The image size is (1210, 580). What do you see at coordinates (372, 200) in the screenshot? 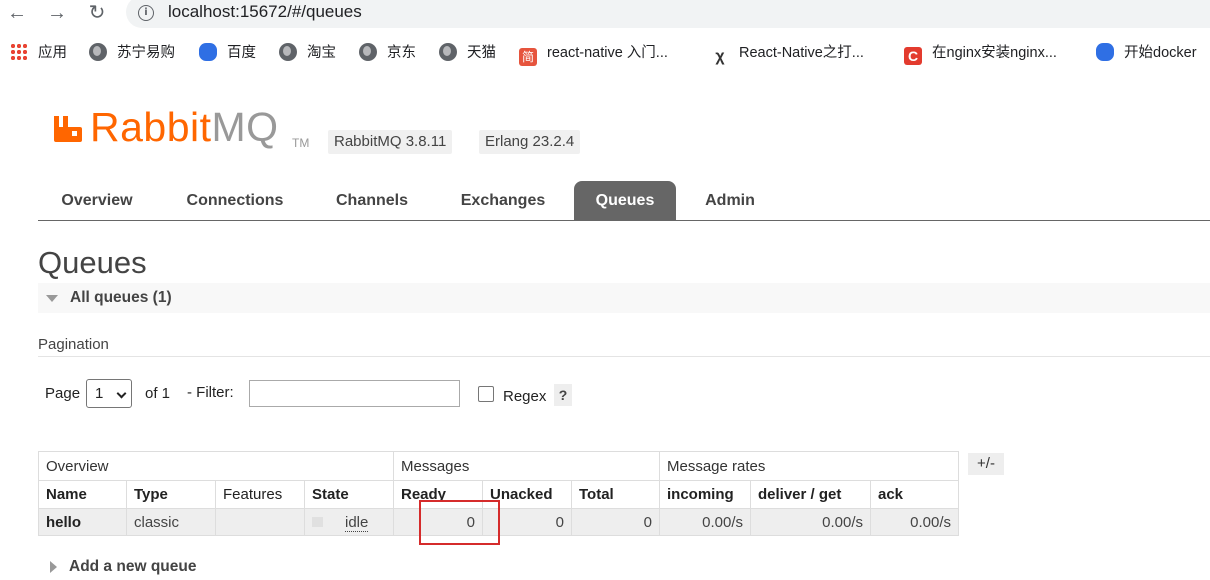
I see `tab-channels: Channels` at bounding box center [372, 200].